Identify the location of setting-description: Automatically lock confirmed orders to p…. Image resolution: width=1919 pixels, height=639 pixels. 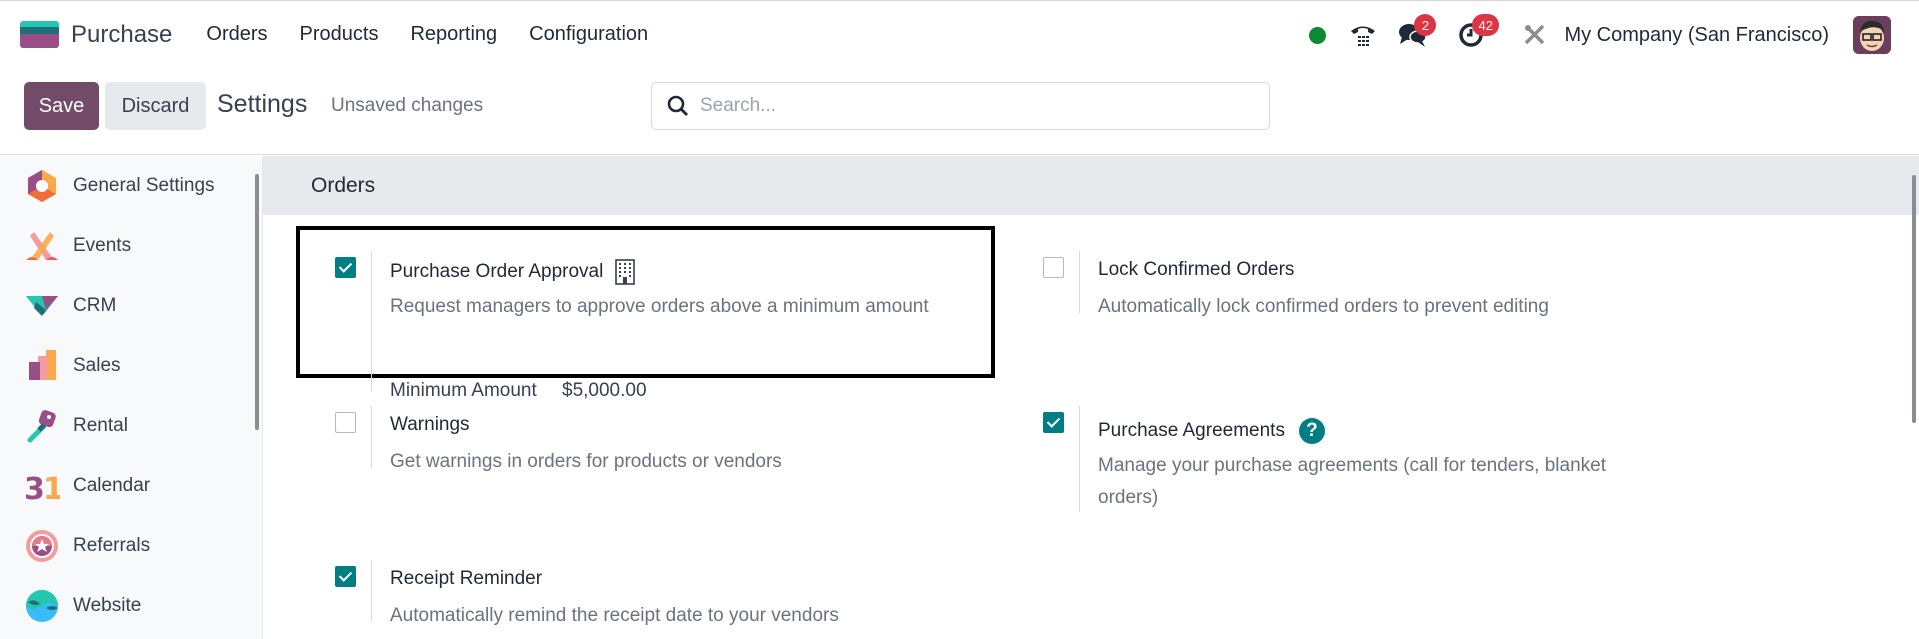
(1323, 306).